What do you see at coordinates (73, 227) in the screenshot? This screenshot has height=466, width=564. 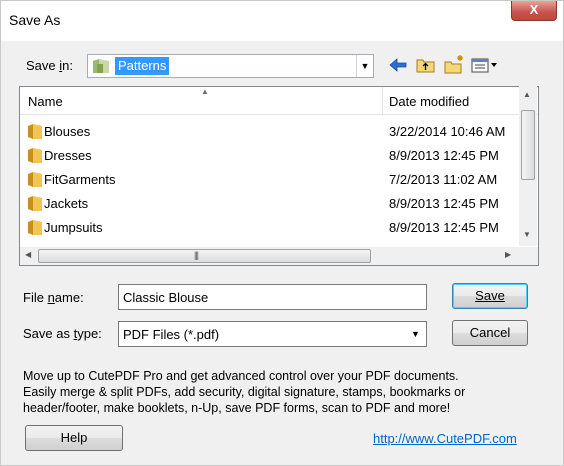 I see `file-name: Jumpsuits` at bounding box center [73, 227].